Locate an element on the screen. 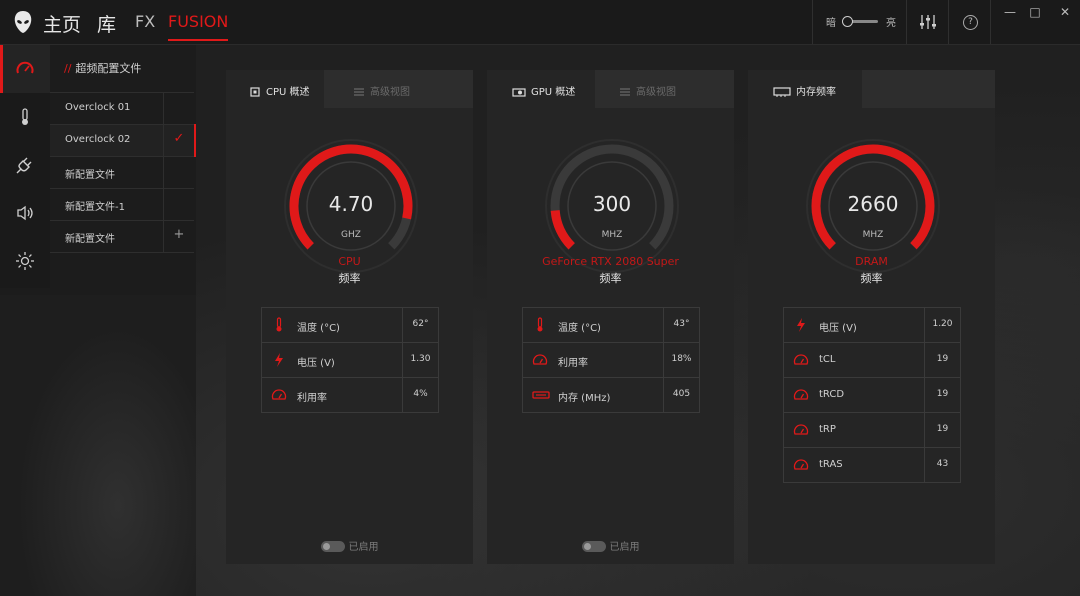 The height and width of the screenshot is (596, 1080). stat-label: tRAS is located at coordinates (831, 464).